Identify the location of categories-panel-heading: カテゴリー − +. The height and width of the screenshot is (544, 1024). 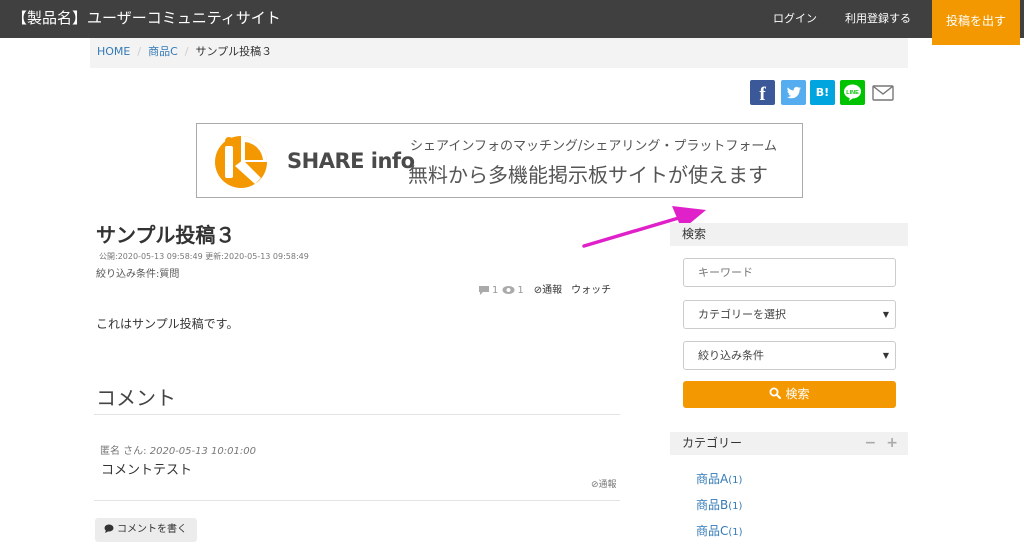
(789, 443).